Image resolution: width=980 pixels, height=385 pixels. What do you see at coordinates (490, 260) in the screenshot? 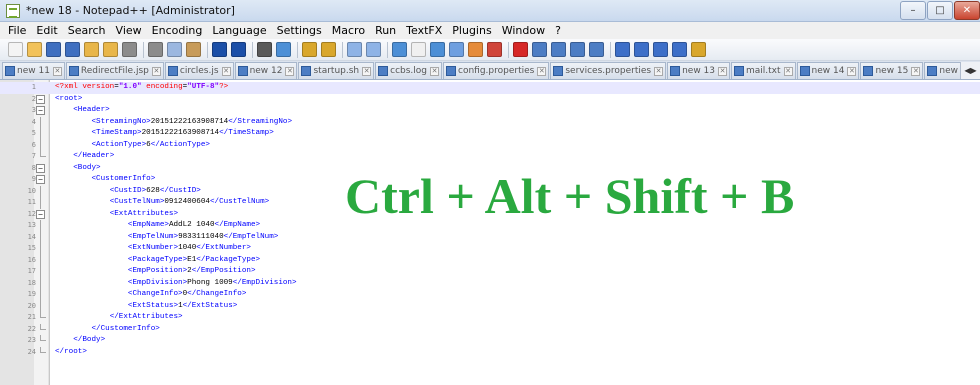
I see `code-line: 16 <PackageType>E1</PackageType>` at bounding box center [490, 260].